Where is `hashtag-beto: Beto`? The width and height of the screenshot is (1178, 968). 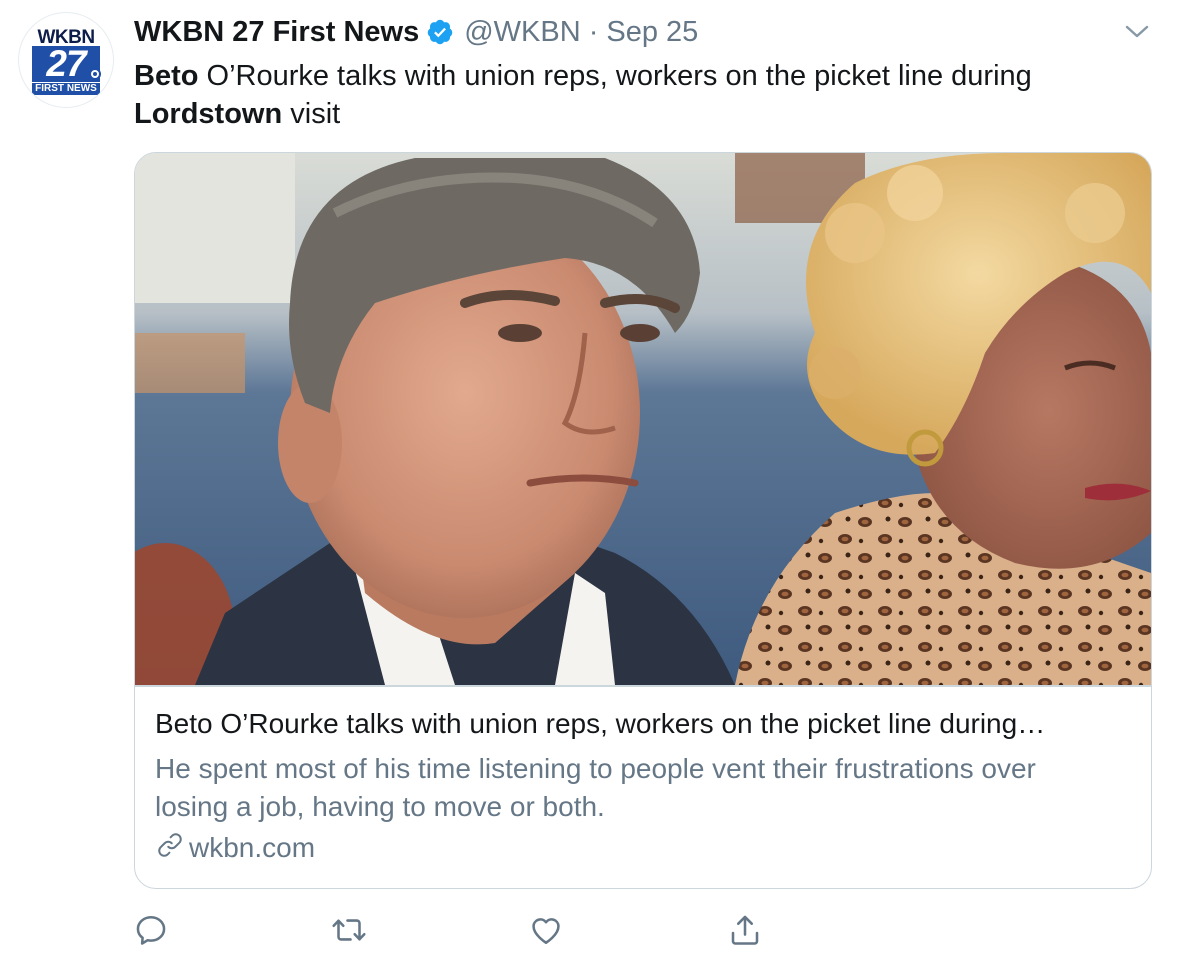
hashtag-beto: Beto is located at coordinates (166, 76).